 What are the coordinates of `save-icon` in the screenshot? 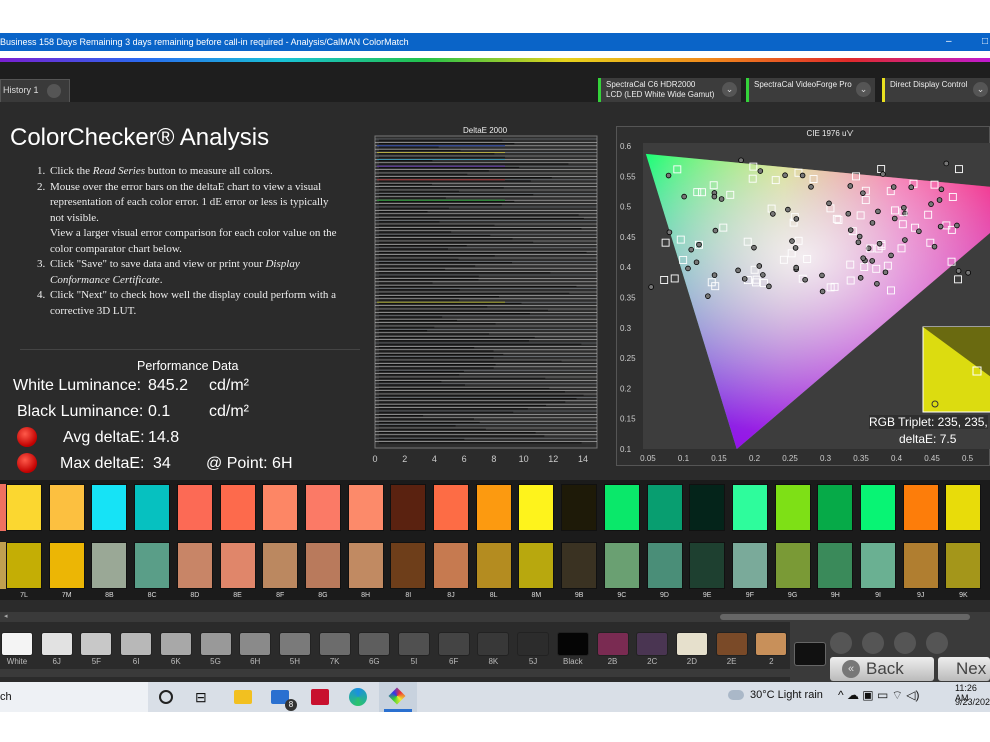 It's located at (905, 643).